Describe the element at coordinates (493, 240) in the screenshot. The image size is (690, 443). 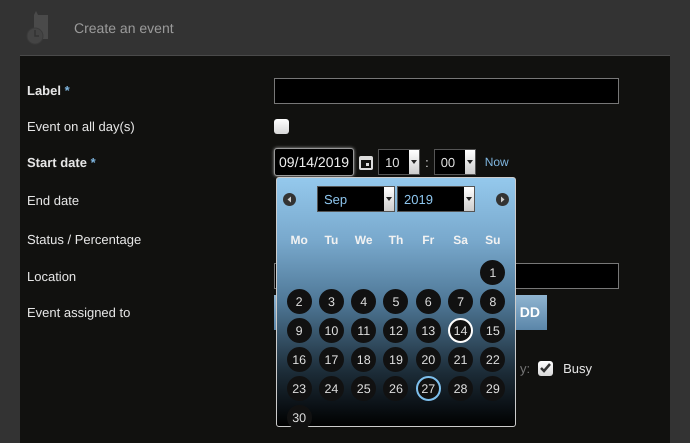
I see `weekday-header: Su` at that location.